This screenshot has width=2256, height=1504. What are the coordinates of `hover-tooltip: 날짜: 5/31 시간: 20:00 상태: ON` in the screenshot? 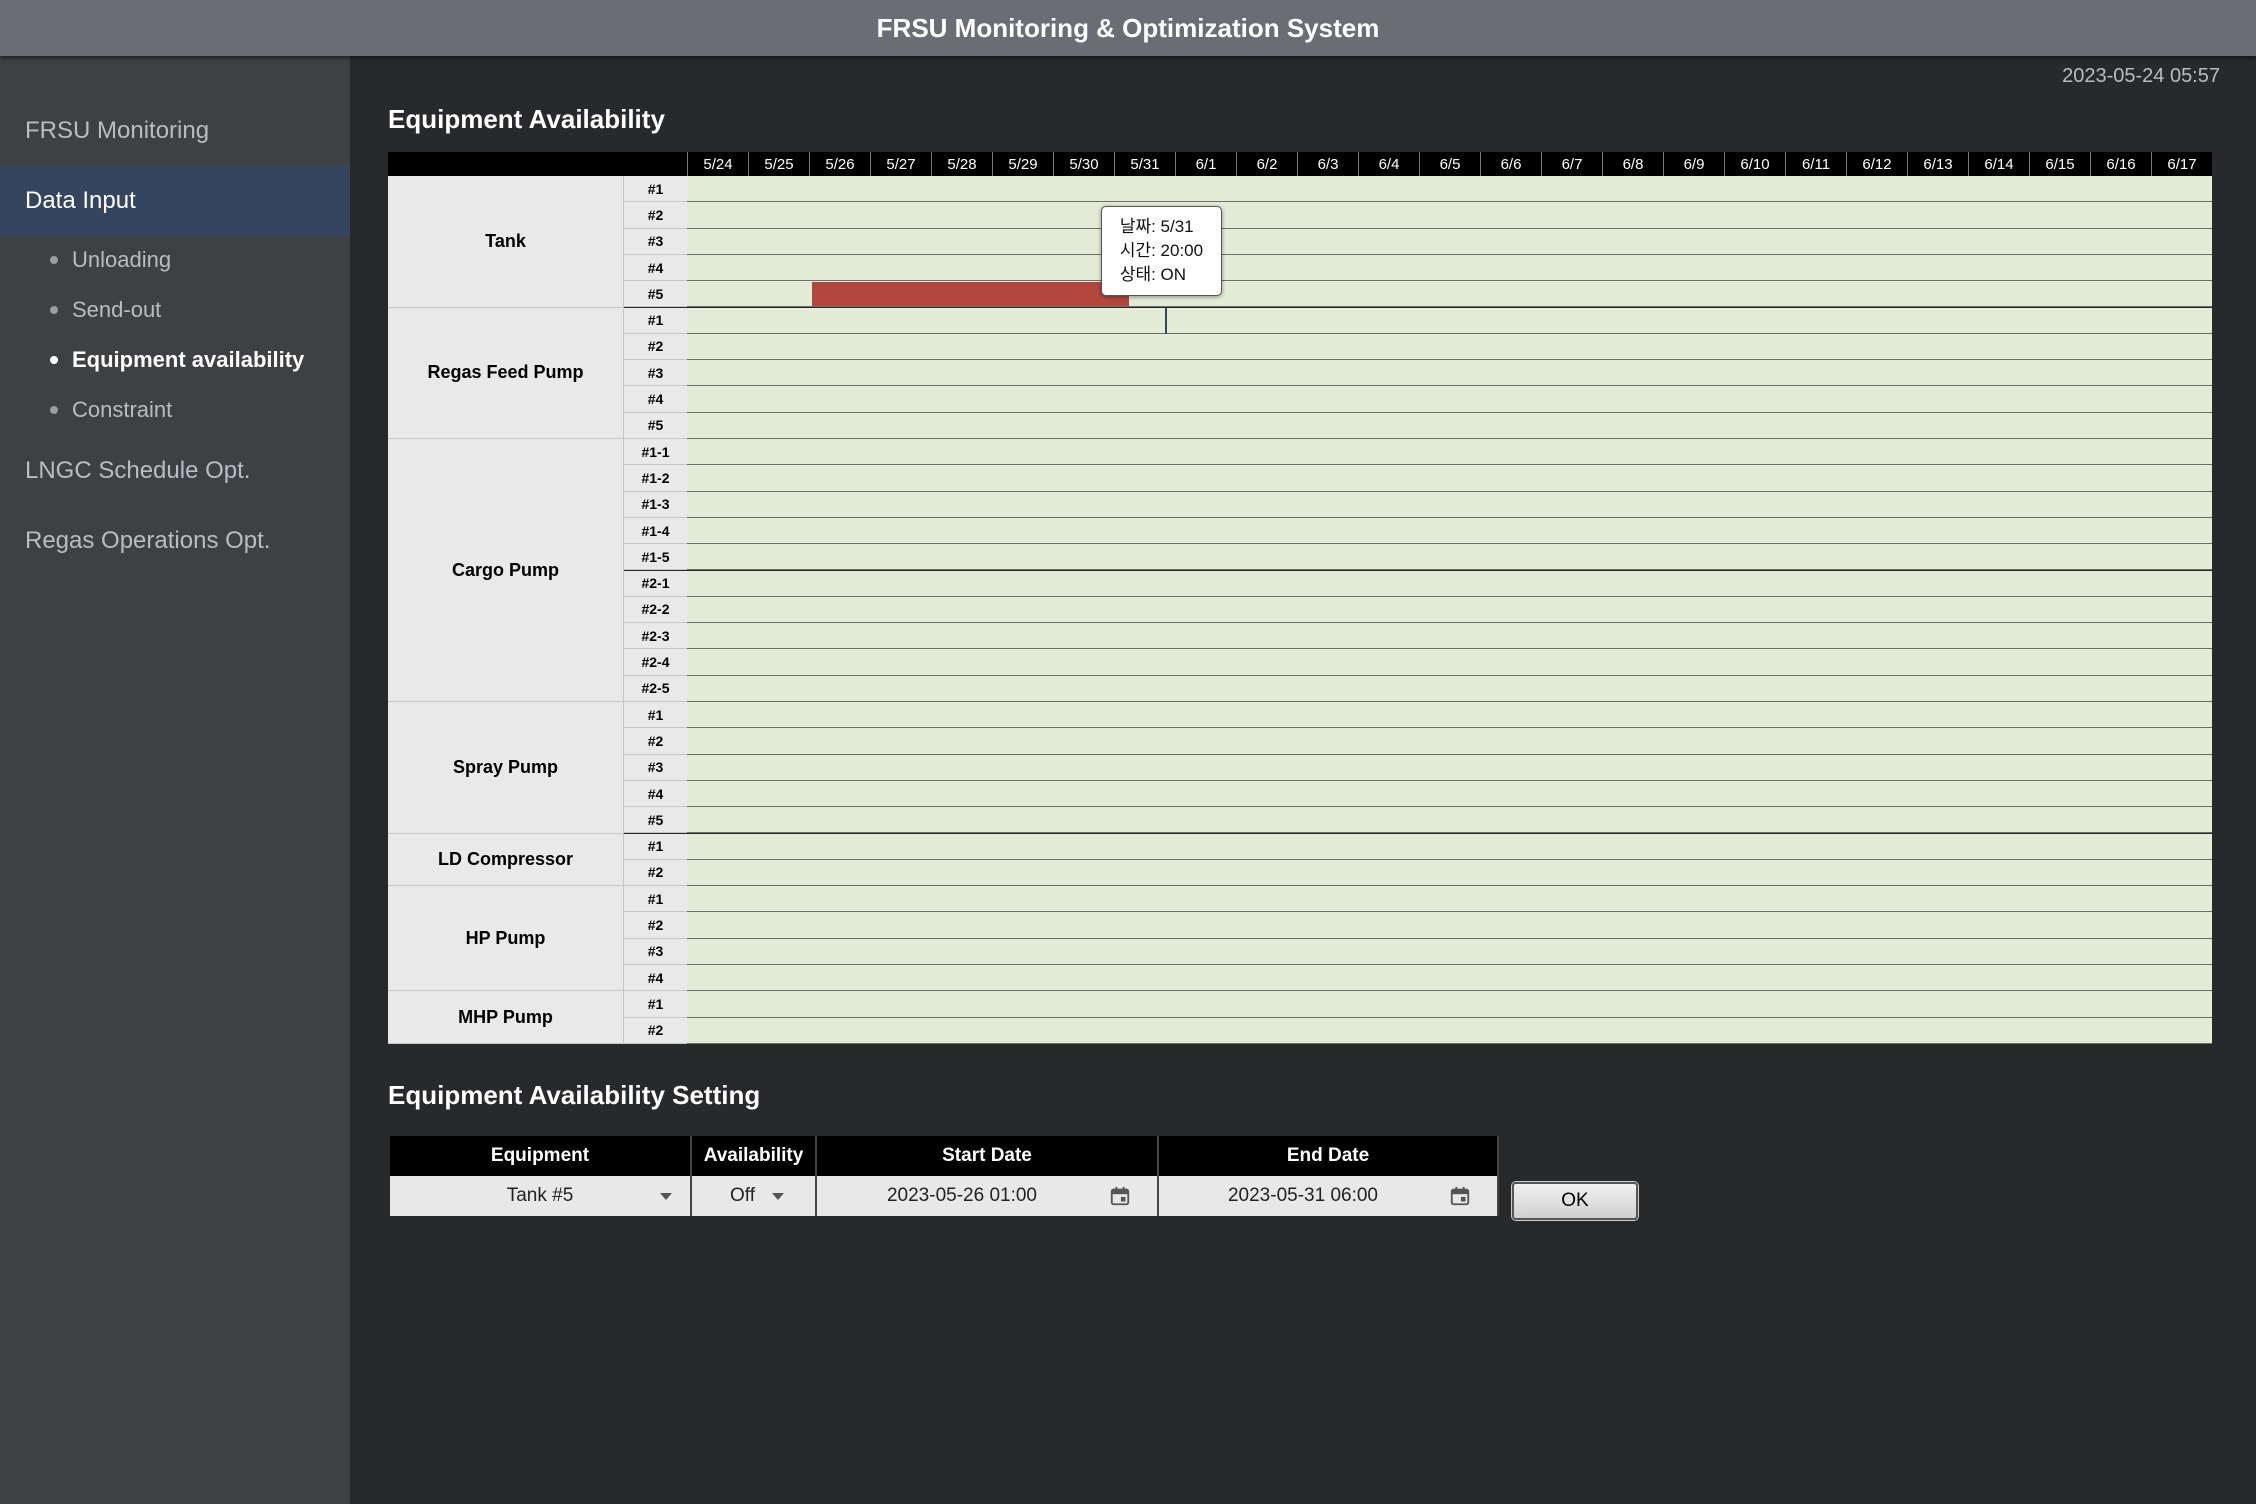 It's located at (1161, 251).